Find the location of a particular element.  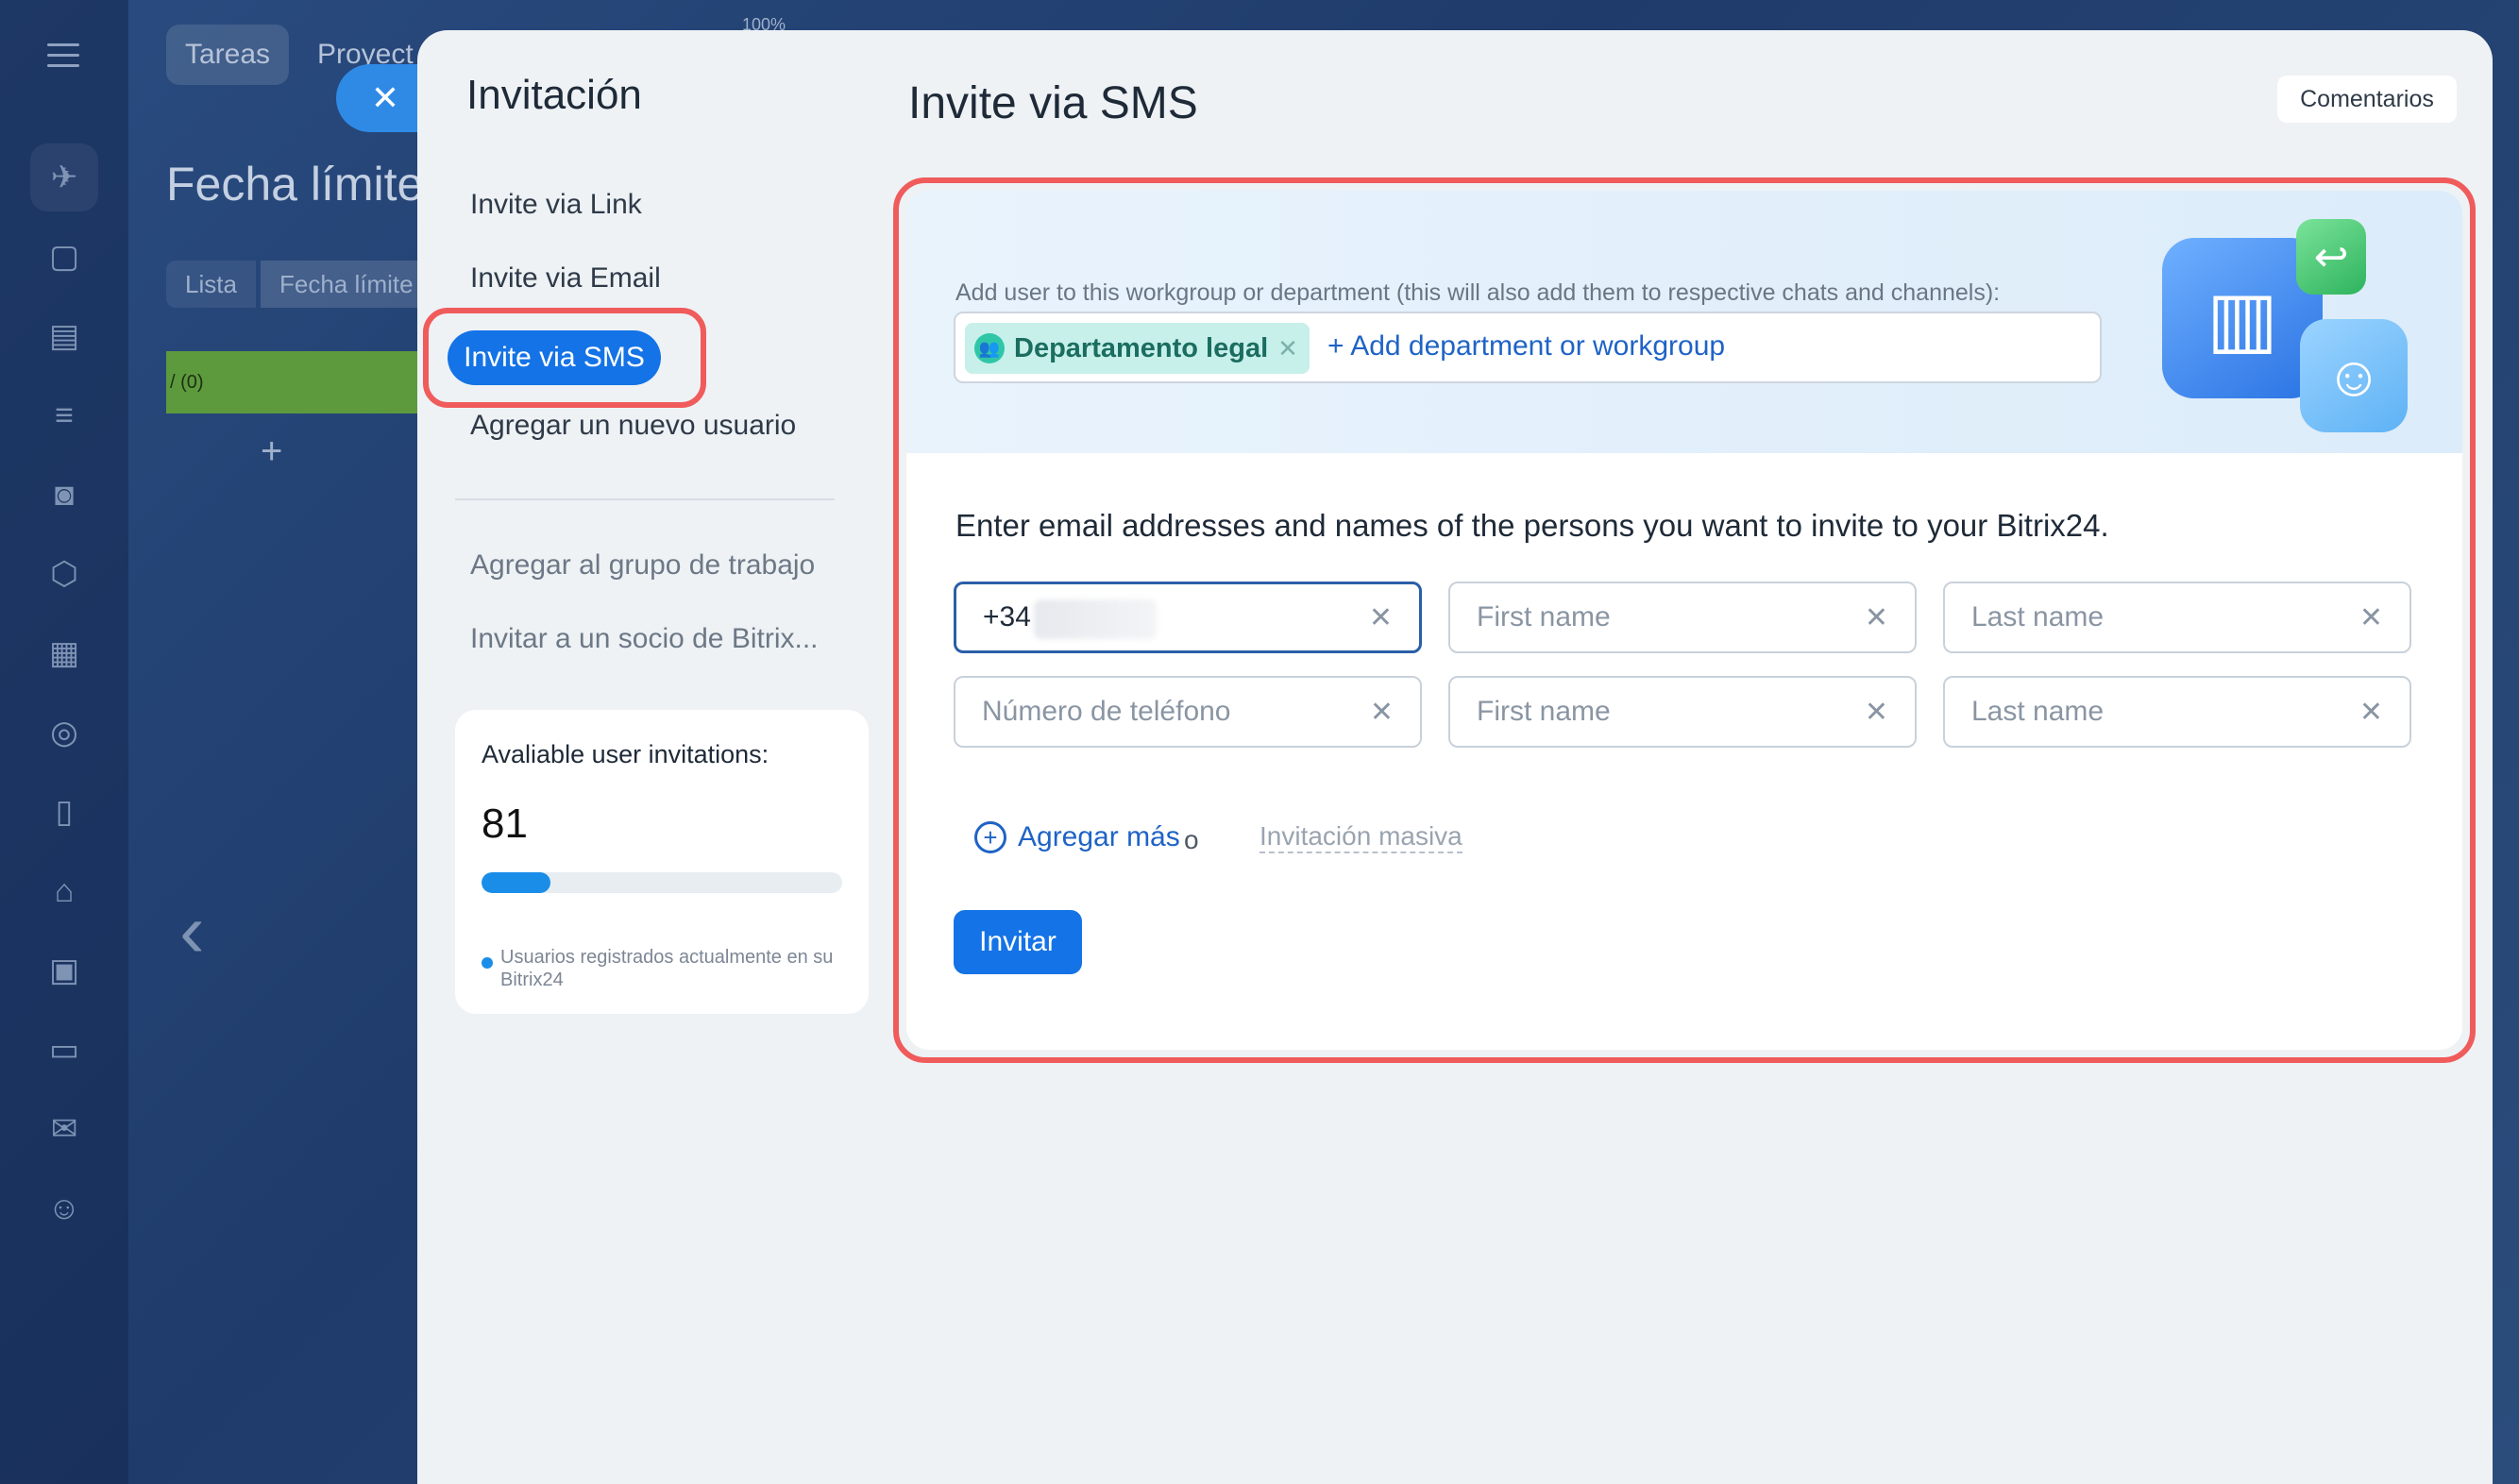

chevron-left-icon: ‹ is located at coordinates (192, 930).